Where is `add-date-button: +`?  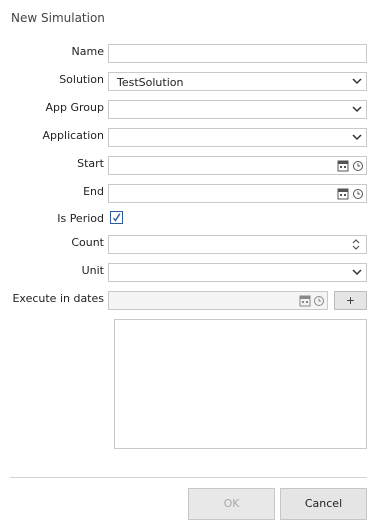
add-date-button: + is located at coordinates (350, 300).